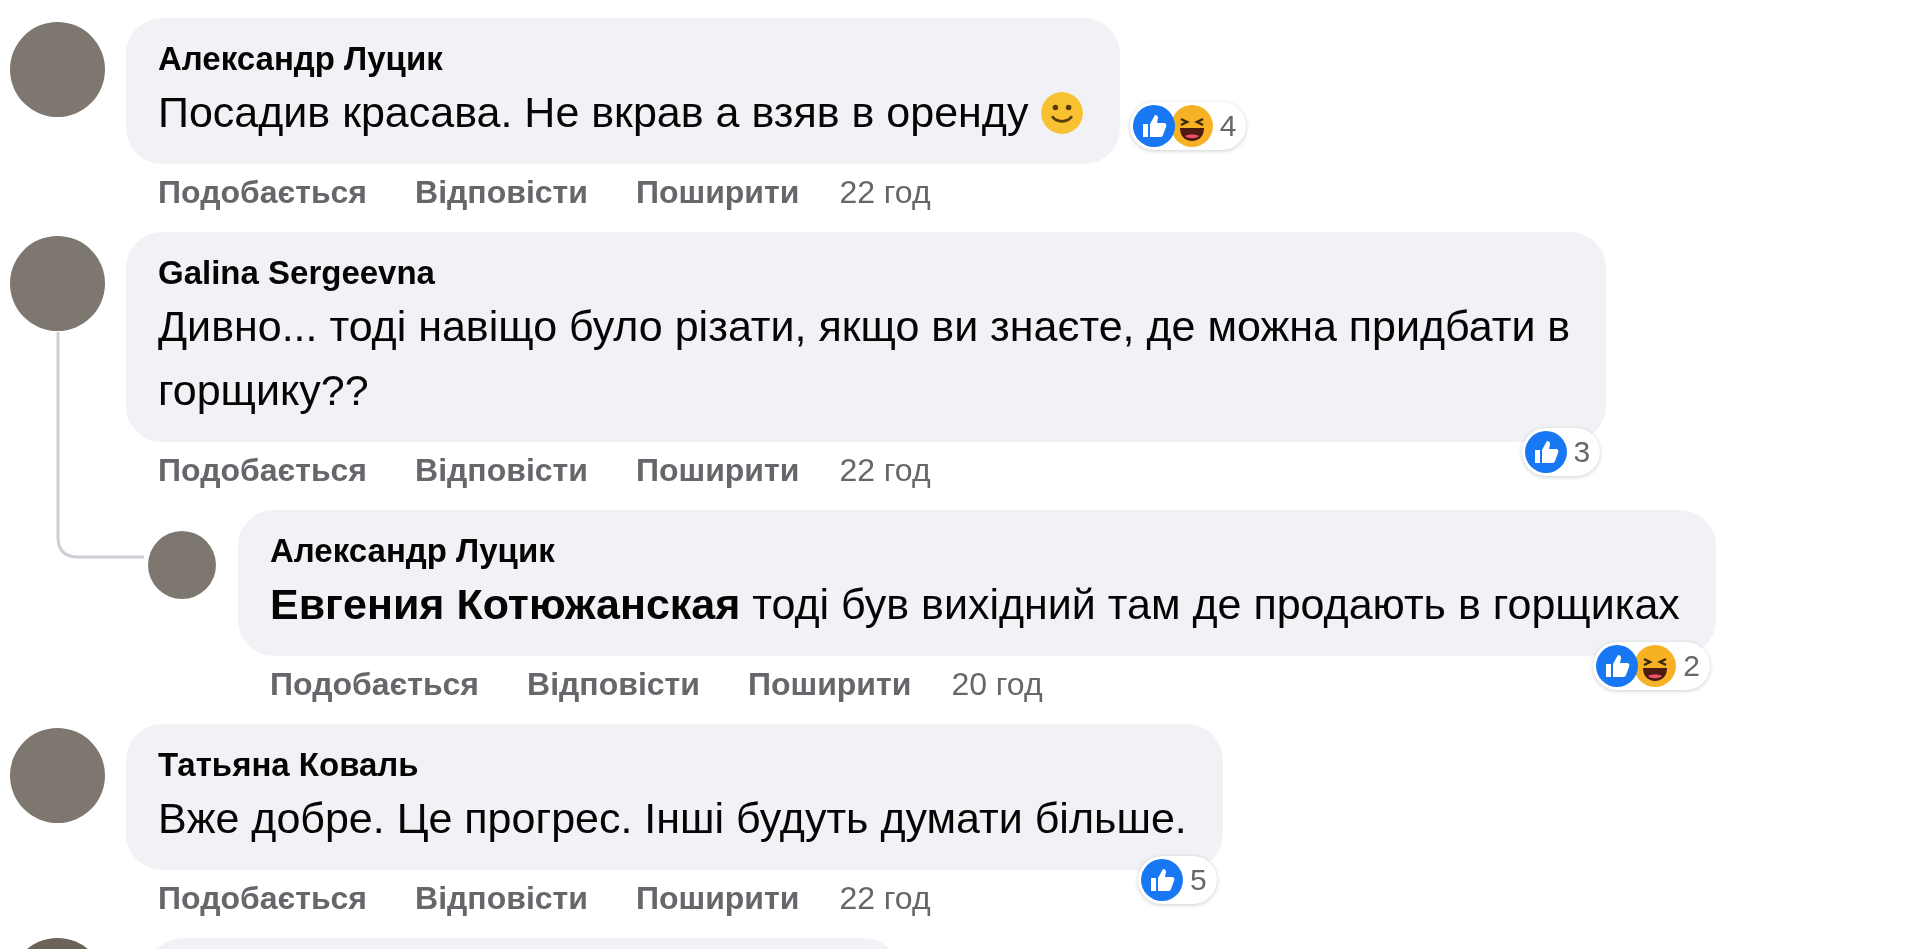 The height and width of the screenshot is (949, 1920). What do you see at coordinates (1228, 126) in the screenshot?
I see `reaction-count: 4` at bounding box center [1228, 126].